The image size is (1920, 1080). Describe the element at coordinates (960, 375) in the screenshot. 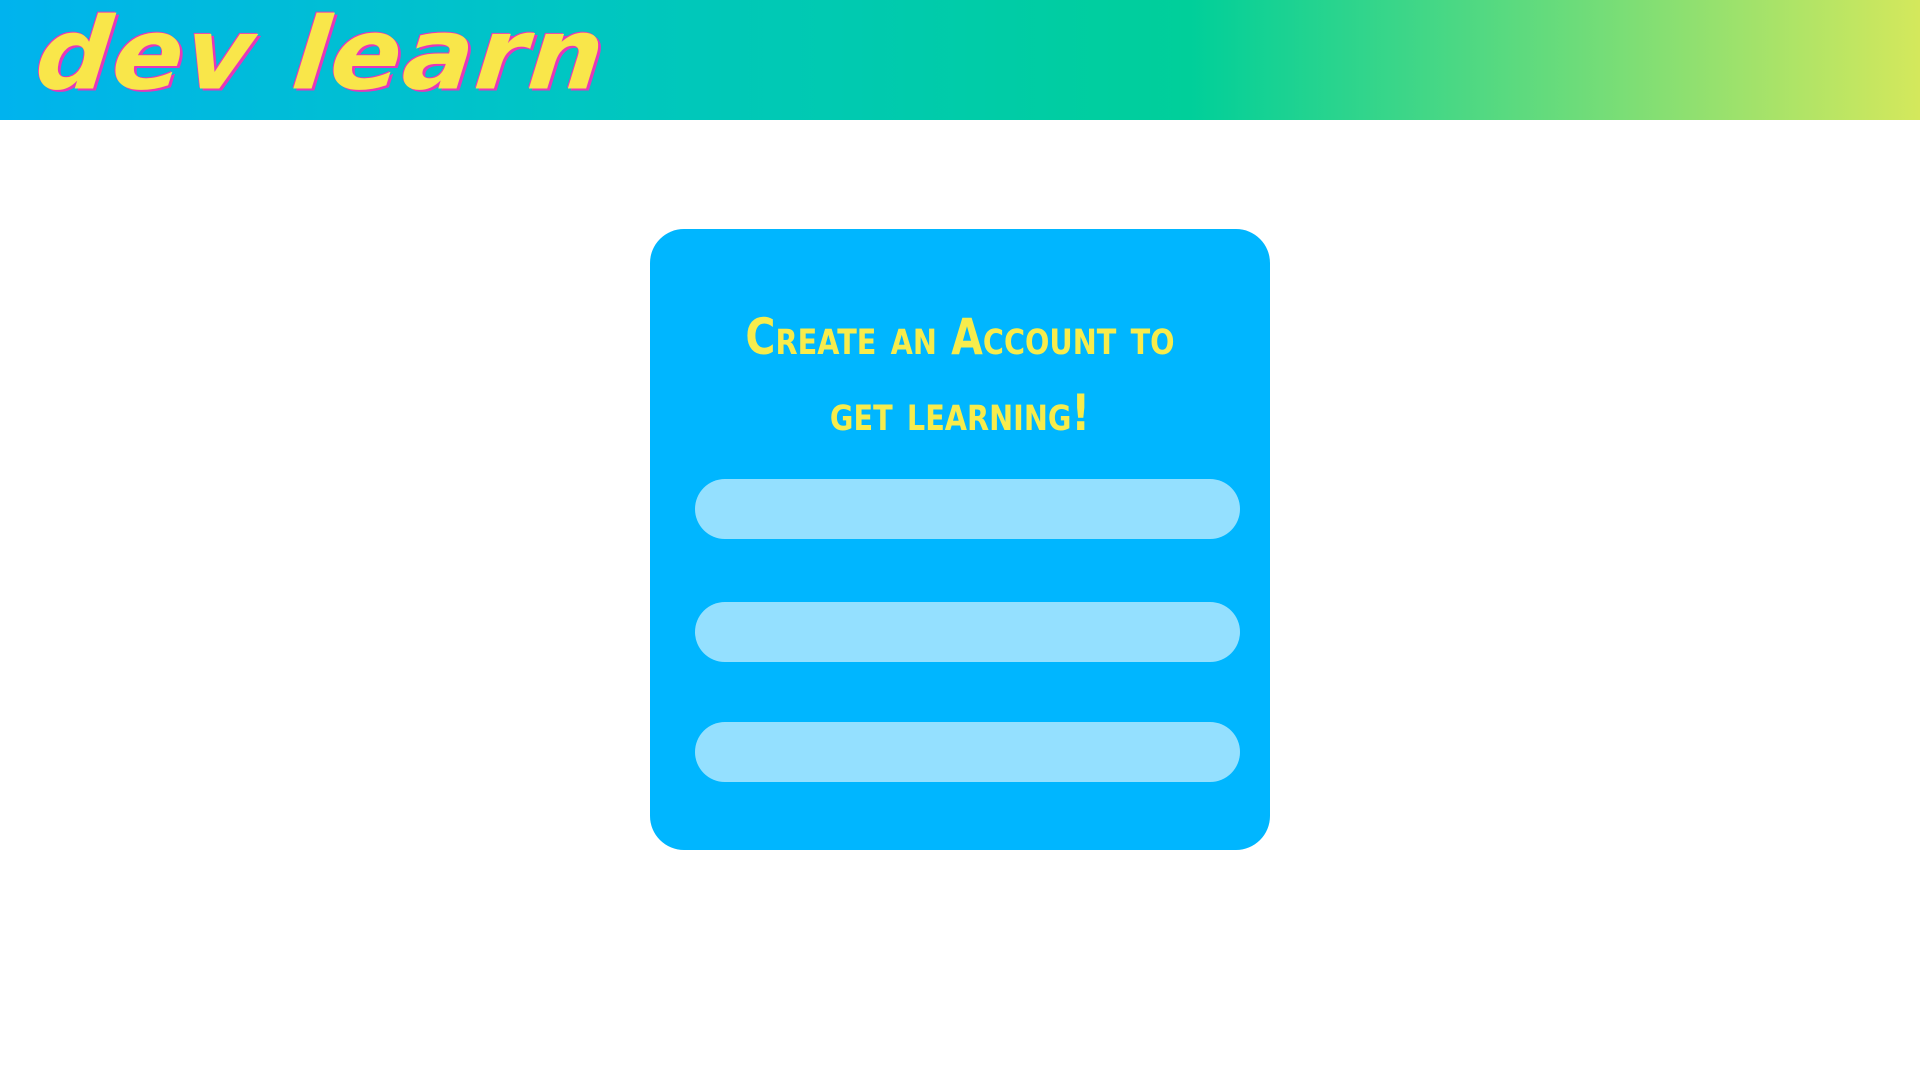

I see `signup-title: Create an Account to get learning!` at that location.